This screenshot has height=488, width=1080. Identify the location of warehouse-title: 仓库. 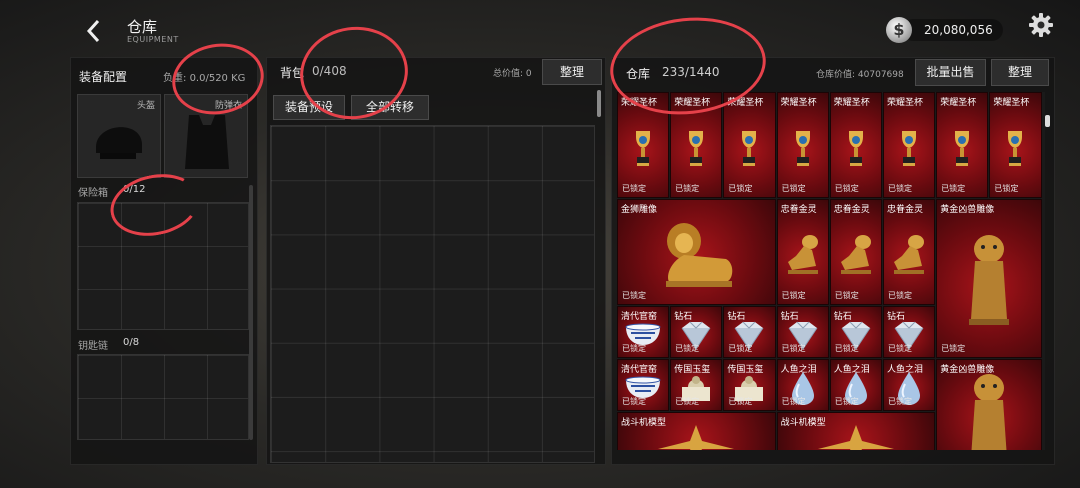
(638, 74).